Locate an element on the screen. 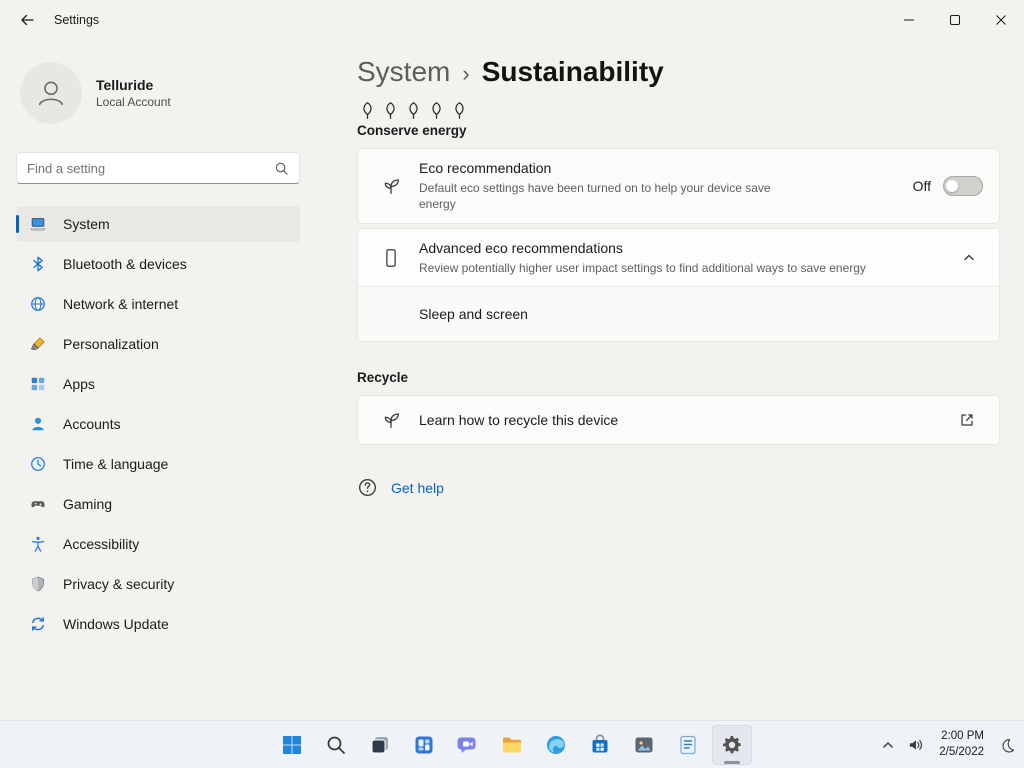 The width and height of the screenshot is (1024, 768). window-title: Settings is located at coordinates (77, 20).